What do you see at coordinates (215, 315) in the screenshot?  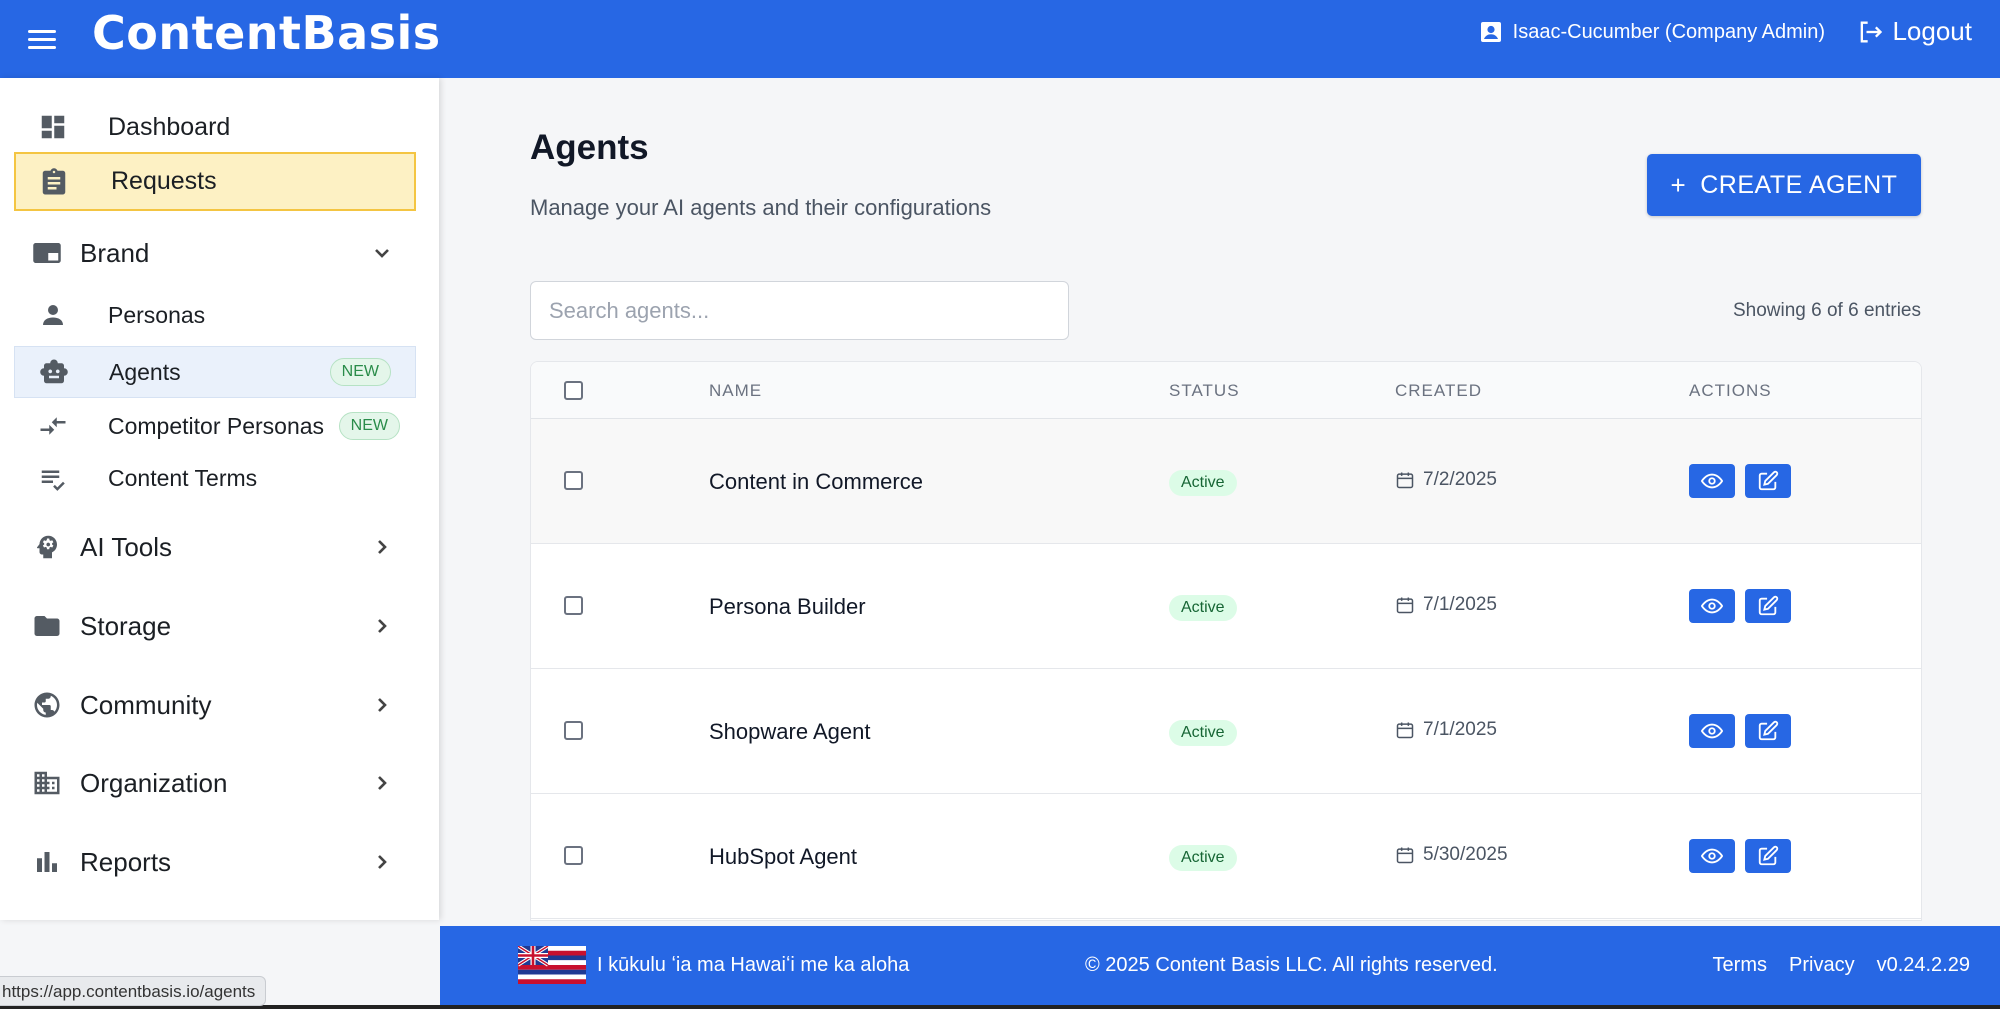 I see `sidebar-item-personas: Personas` at bounding box center [215, 315].